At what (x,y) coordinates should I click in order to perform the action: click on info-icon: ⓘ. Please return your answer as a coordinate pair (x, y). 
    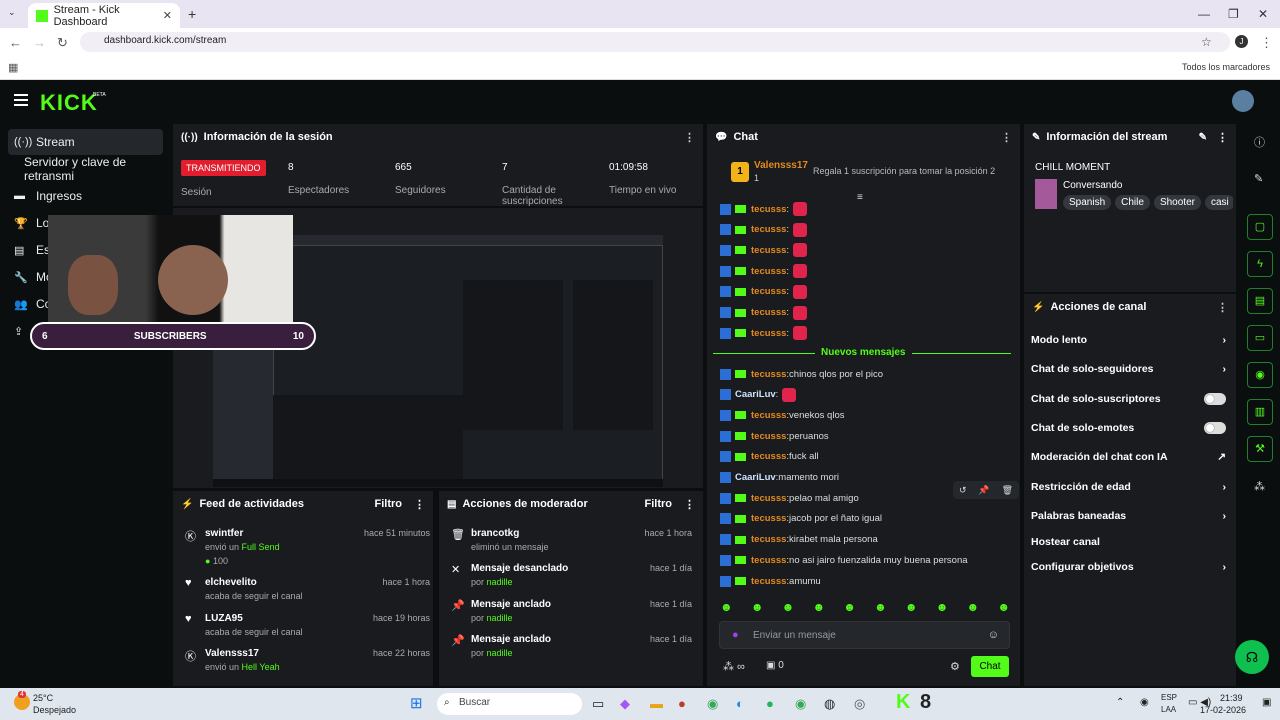
    Looking at the image, I should click on (1259, 142).